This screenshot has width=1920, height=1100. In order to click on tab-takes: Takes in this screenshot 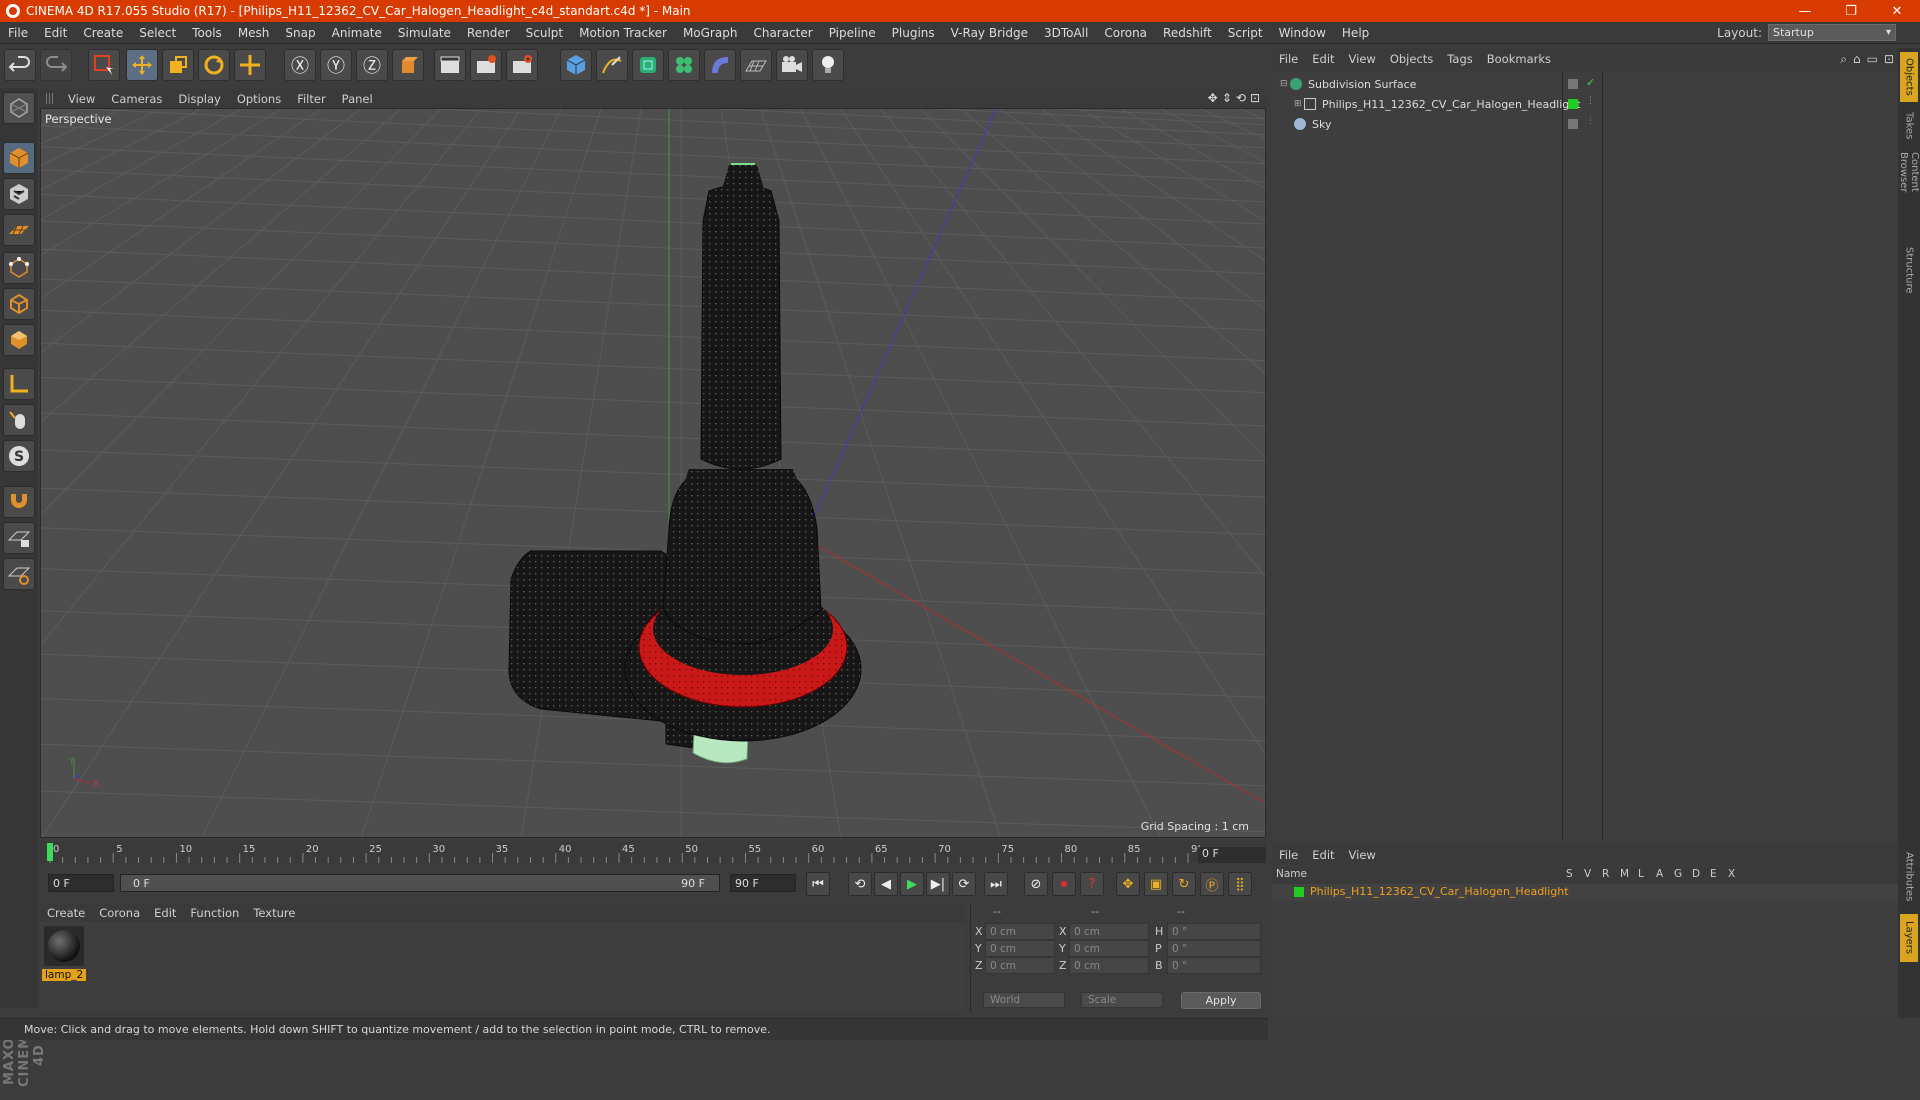, I will do `click(1909, 126)`.